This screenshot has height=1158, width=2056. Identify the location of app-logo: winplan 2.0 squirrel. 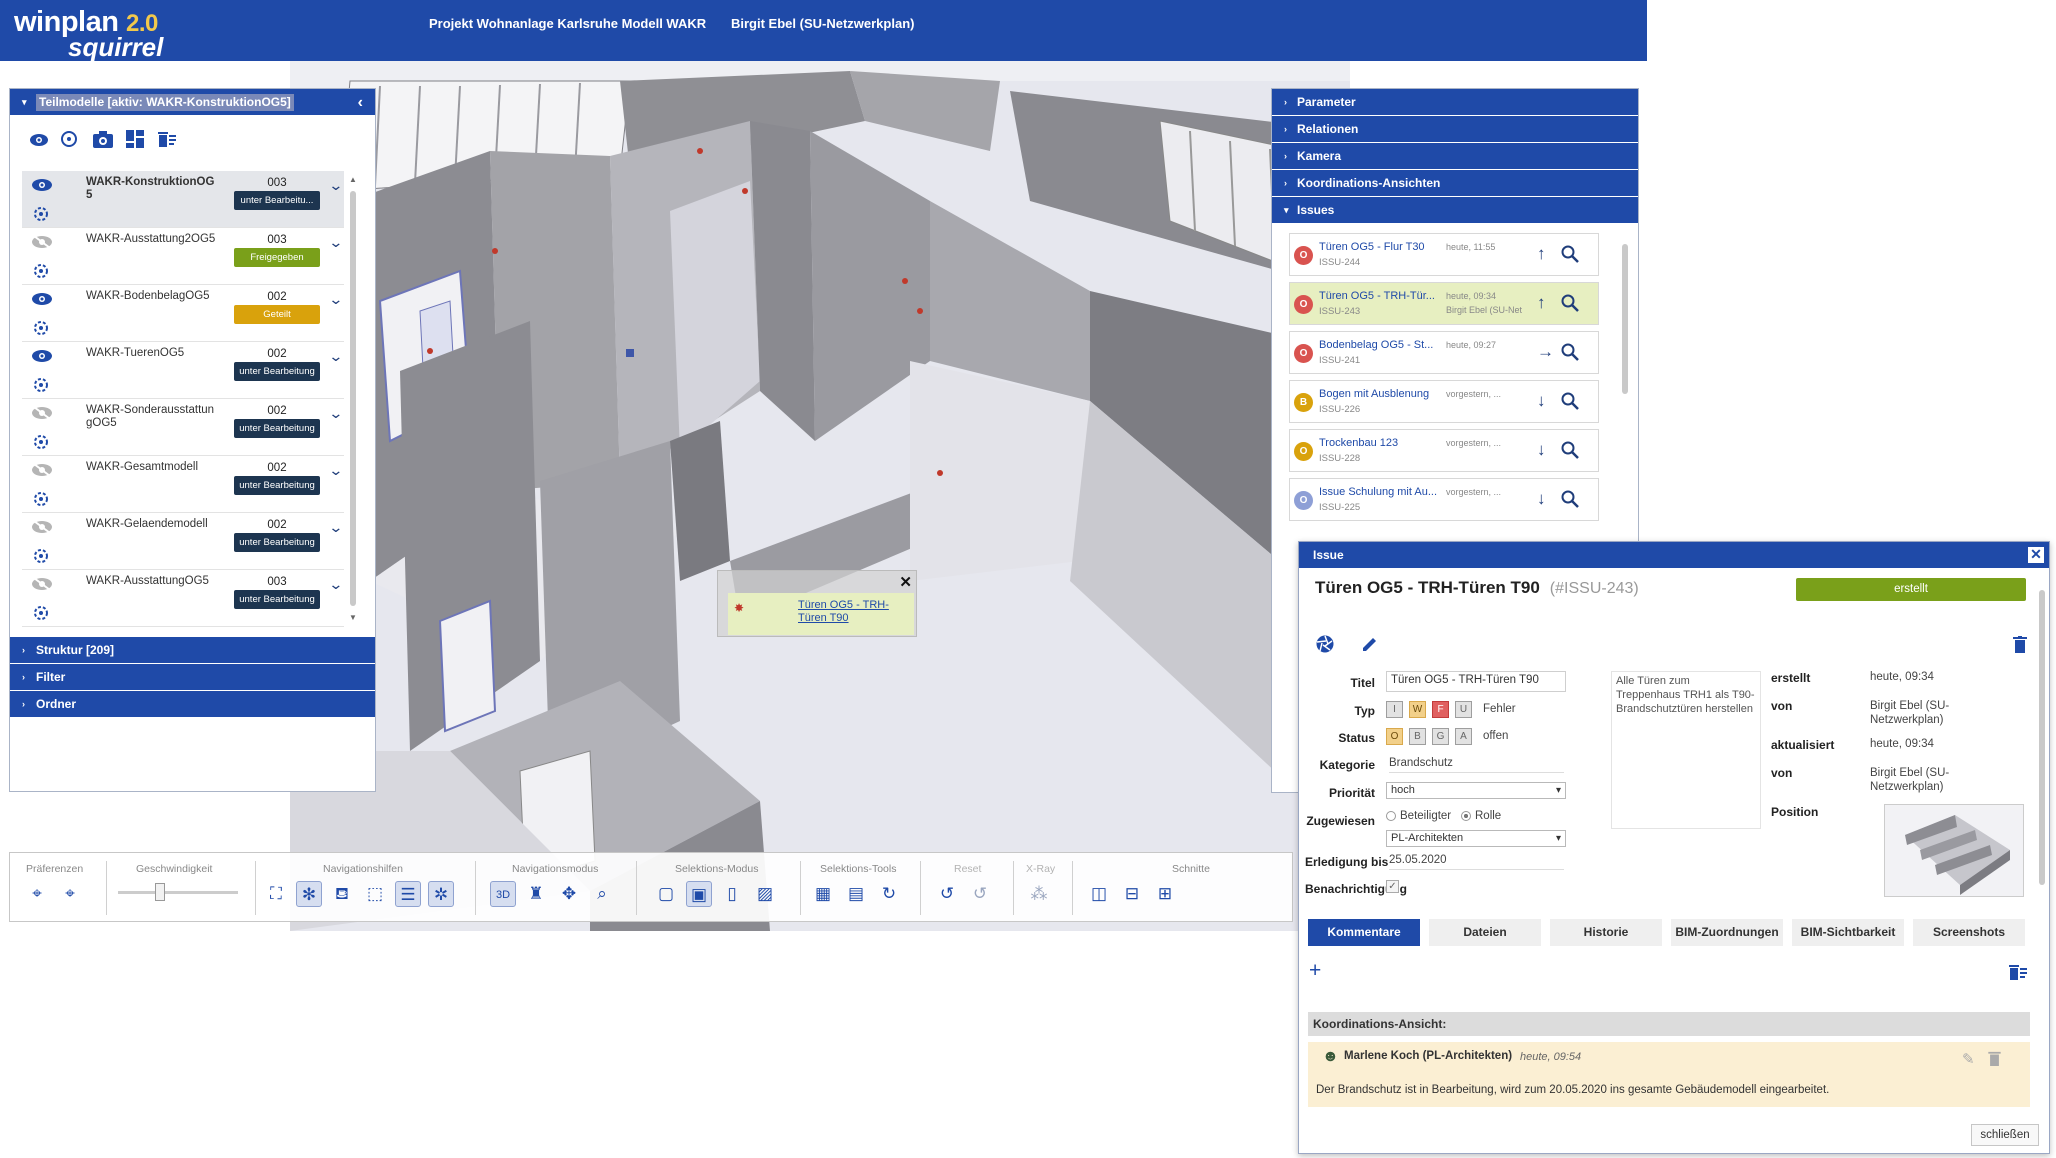
(114, 33).